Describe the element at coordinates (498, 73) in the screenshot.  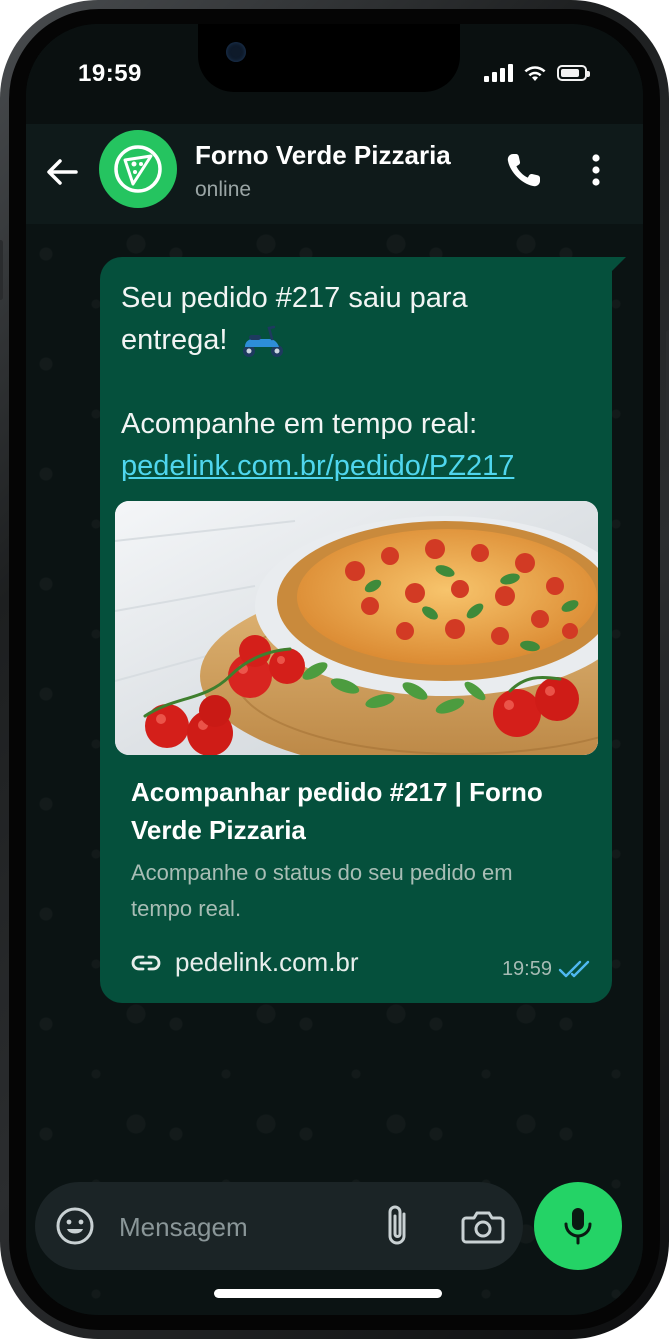
I see `signal-icon` at that location.